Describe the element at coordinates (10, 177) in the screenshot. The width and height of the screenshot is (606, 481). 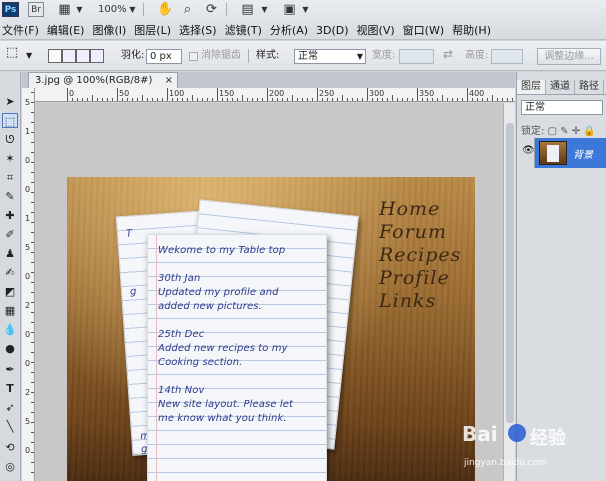
I see `crop-tool-icon: ⌗` at that location.